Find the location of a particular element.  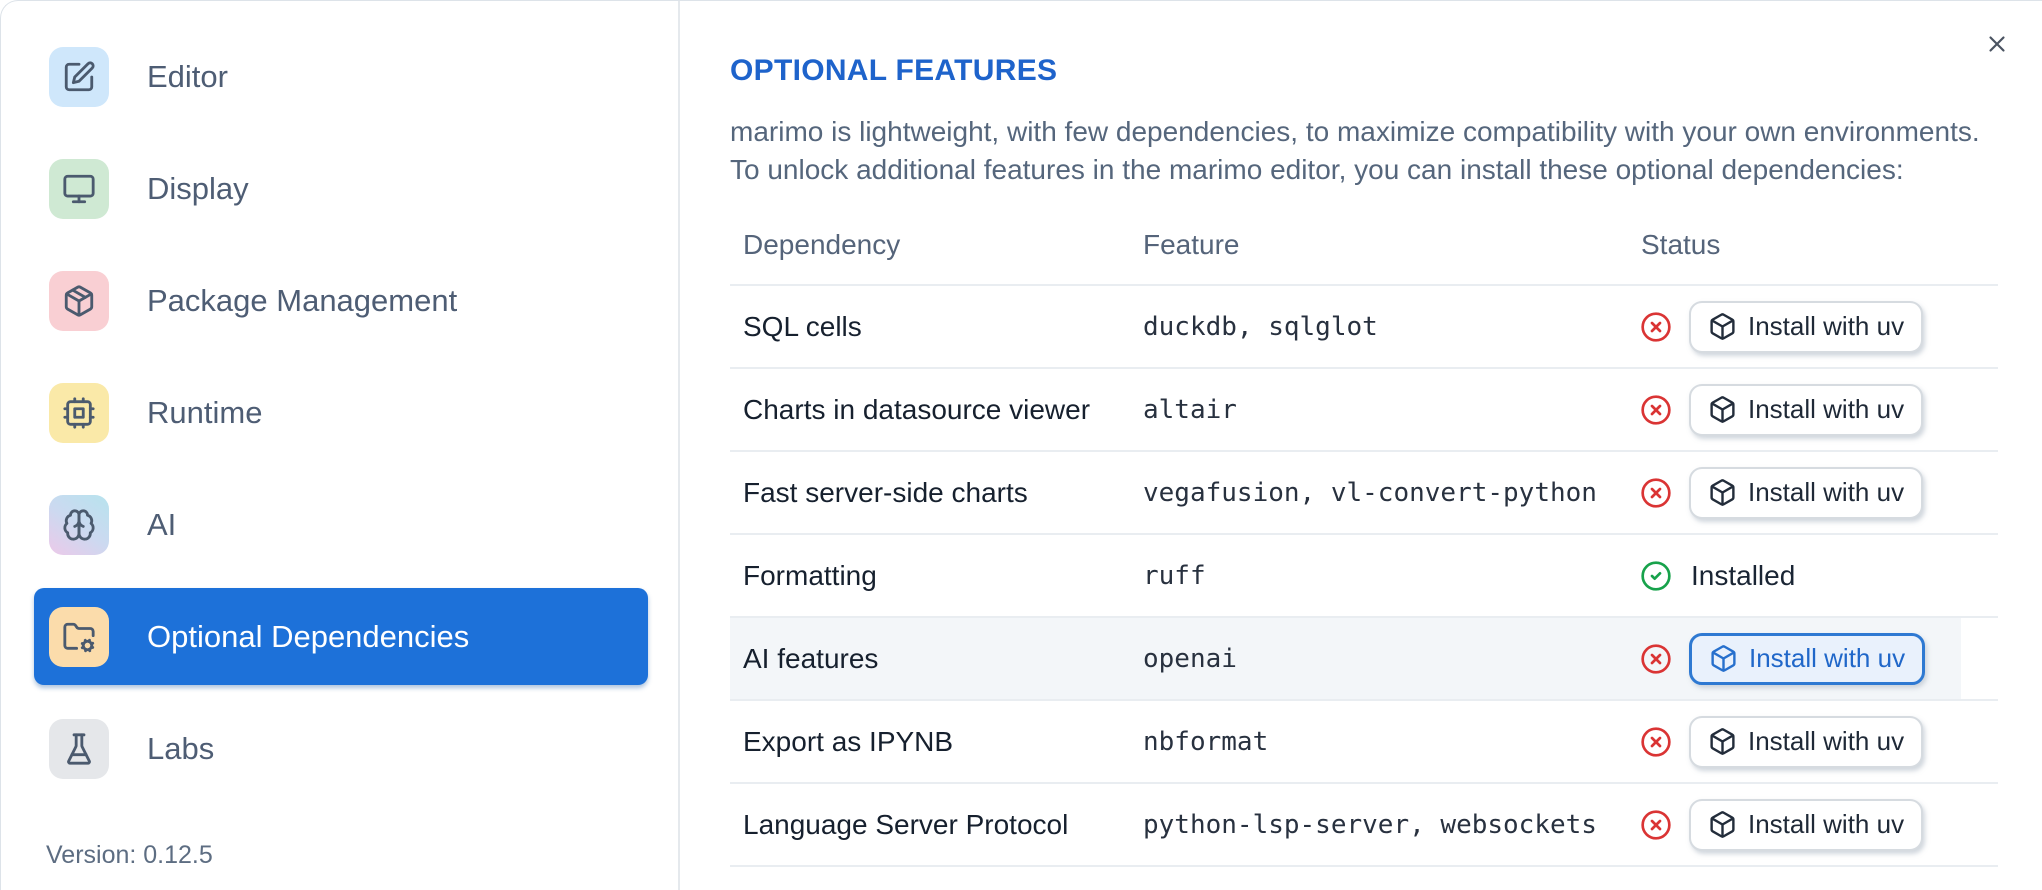

page-title: OPTIONAL FEATURES is located at coordinates (894, 70).